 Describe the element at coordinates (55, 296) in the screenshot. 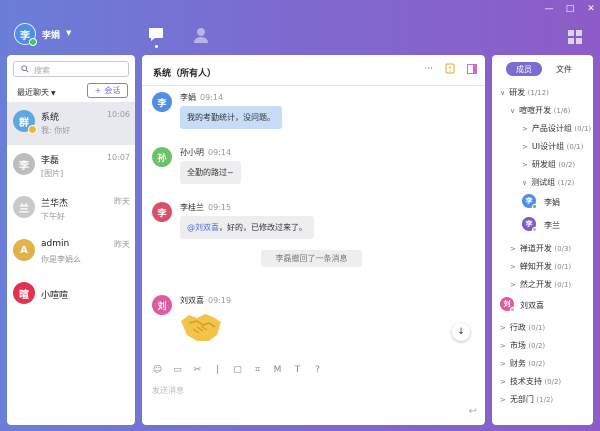

I see `conversation-name: 小喧喧` at that location.